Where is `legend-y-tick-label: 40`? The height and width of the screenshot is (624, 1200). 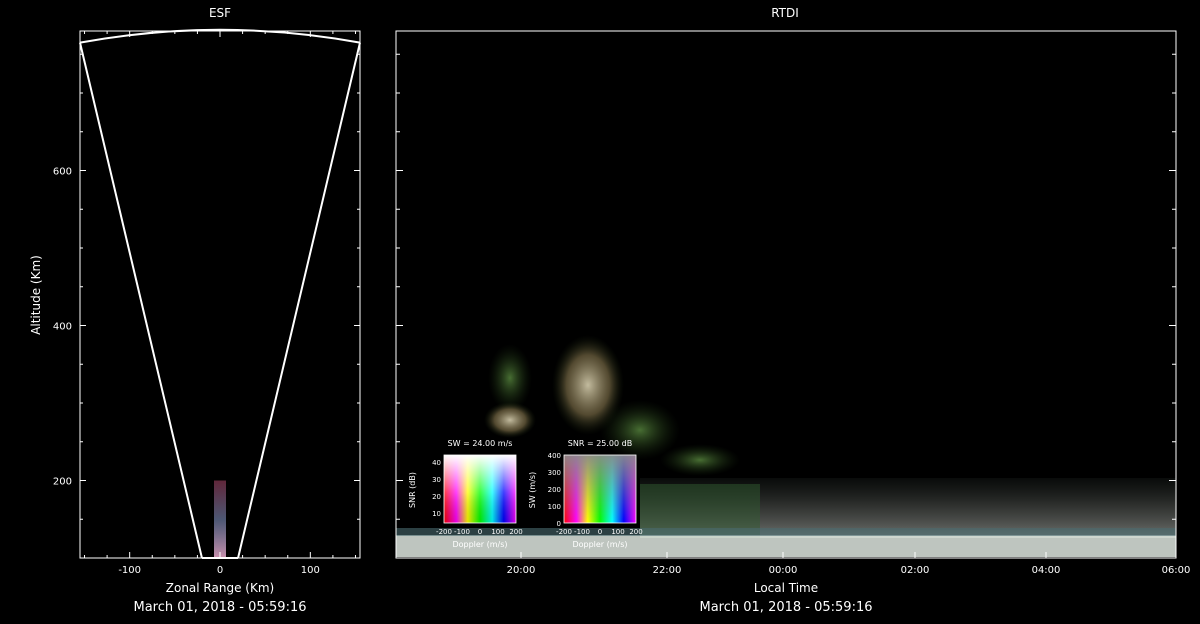
legend-y-tick-label: 40 is located at coordinates (436, 463).